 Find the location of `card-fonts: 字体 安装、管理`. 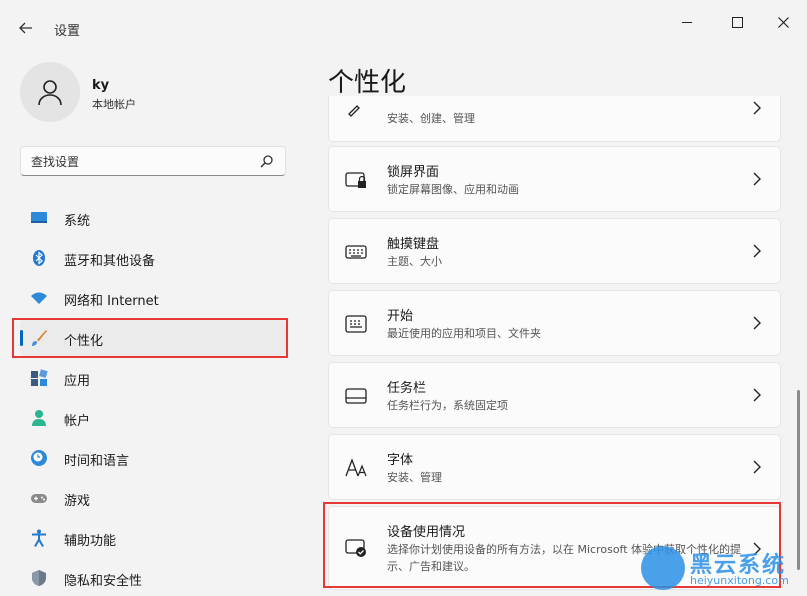

card-fonts: 字体 安装、管理 is located at coordinates (554, 467).